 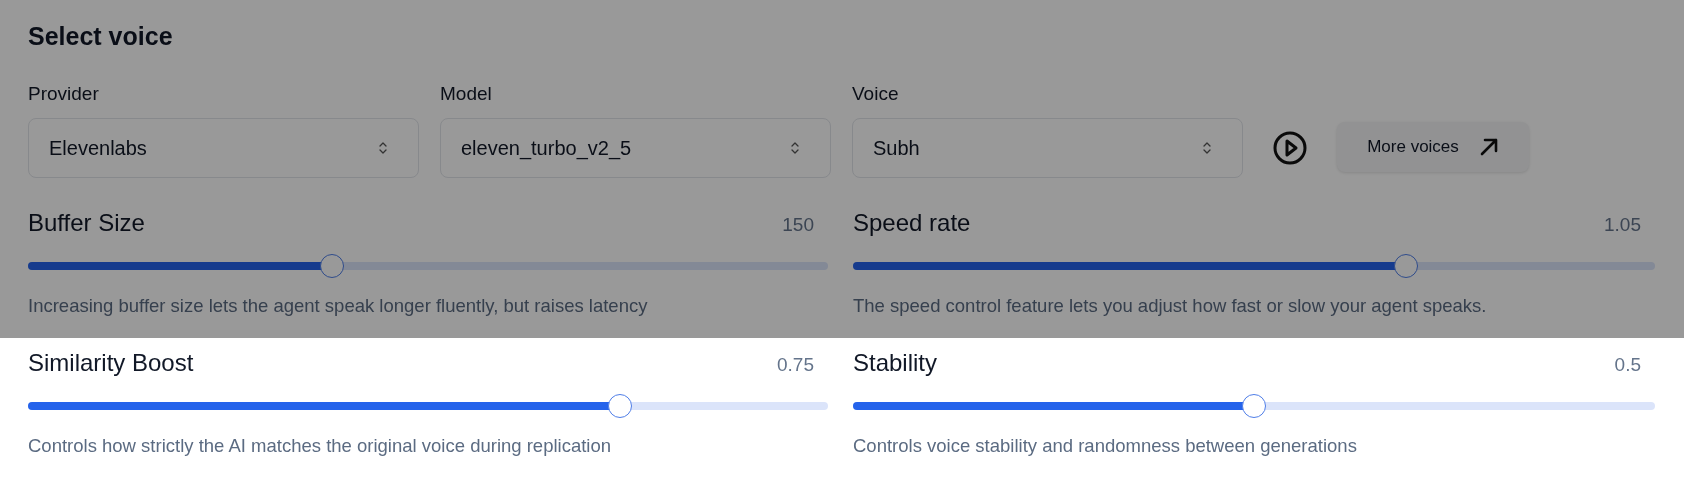 What do you see at coordinates (64, 94) in the screenshot?
I see `field-label: Provider` at bounding box center [64, 94].